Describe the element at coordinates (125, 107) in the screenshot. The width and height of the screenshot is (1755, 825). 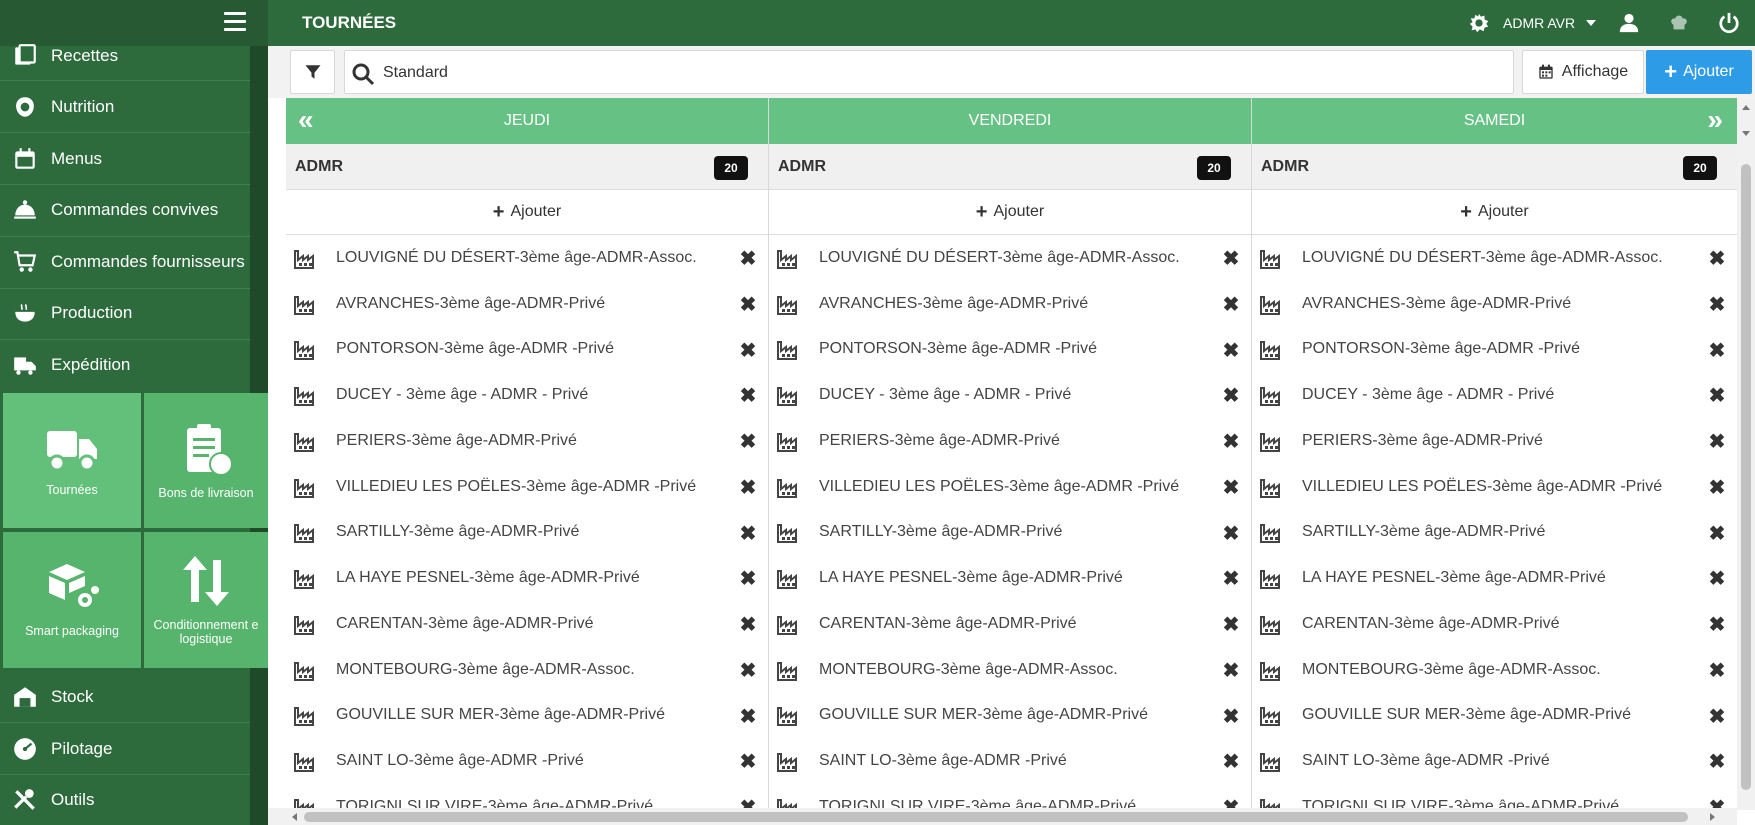
I see `sidebar-item-nutrition: Nutrition` at that location.